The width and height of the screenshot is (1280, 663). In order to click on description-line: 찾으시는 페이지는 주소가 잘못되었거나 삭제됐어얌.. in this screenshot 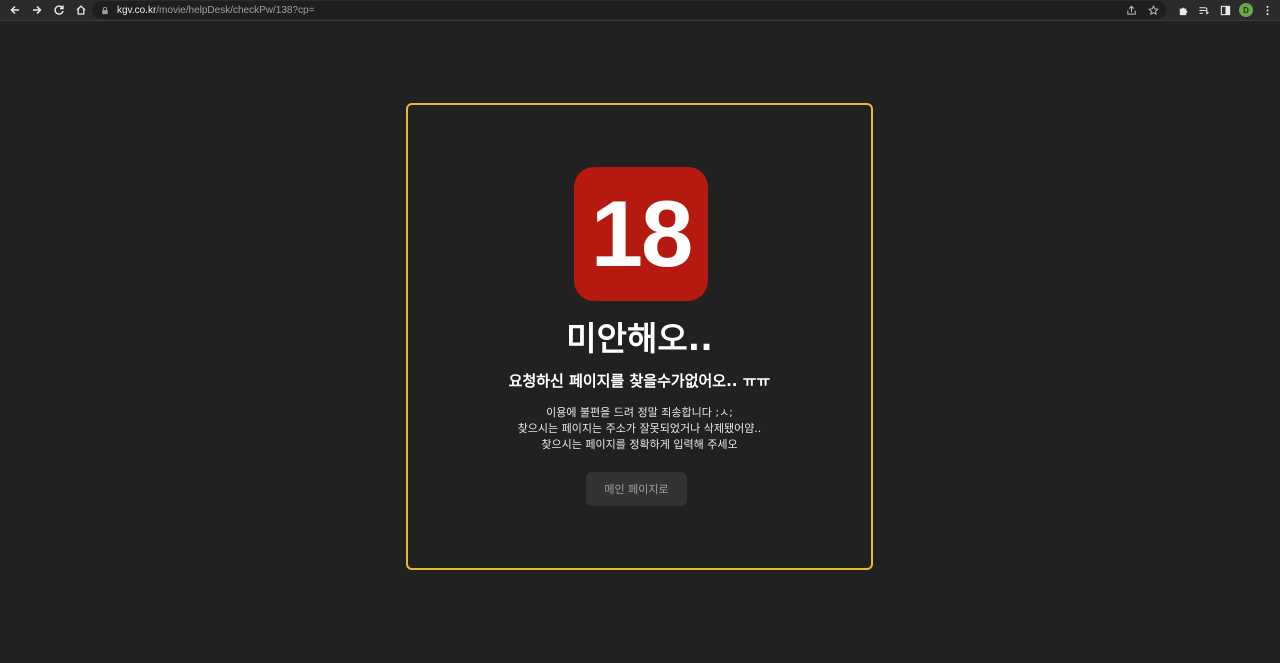, I will do `click(639, 428)`.